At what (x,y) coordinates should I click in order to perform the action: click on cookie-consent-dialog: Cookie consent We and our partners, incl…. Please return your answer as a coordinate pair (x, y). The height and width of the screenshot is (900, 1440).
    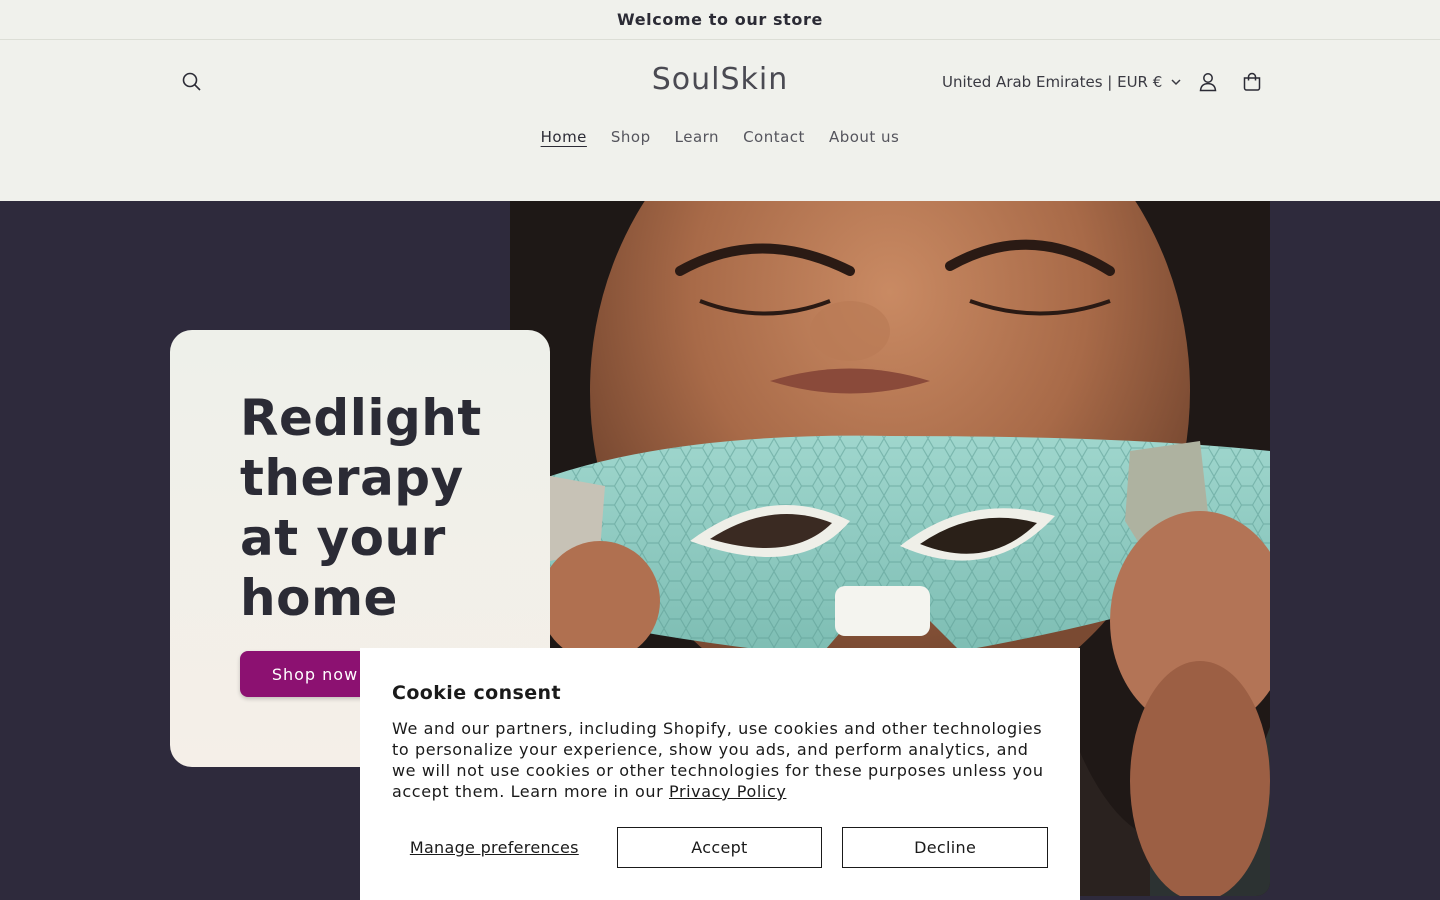
    Looking at the image, I should click on (720, 774).